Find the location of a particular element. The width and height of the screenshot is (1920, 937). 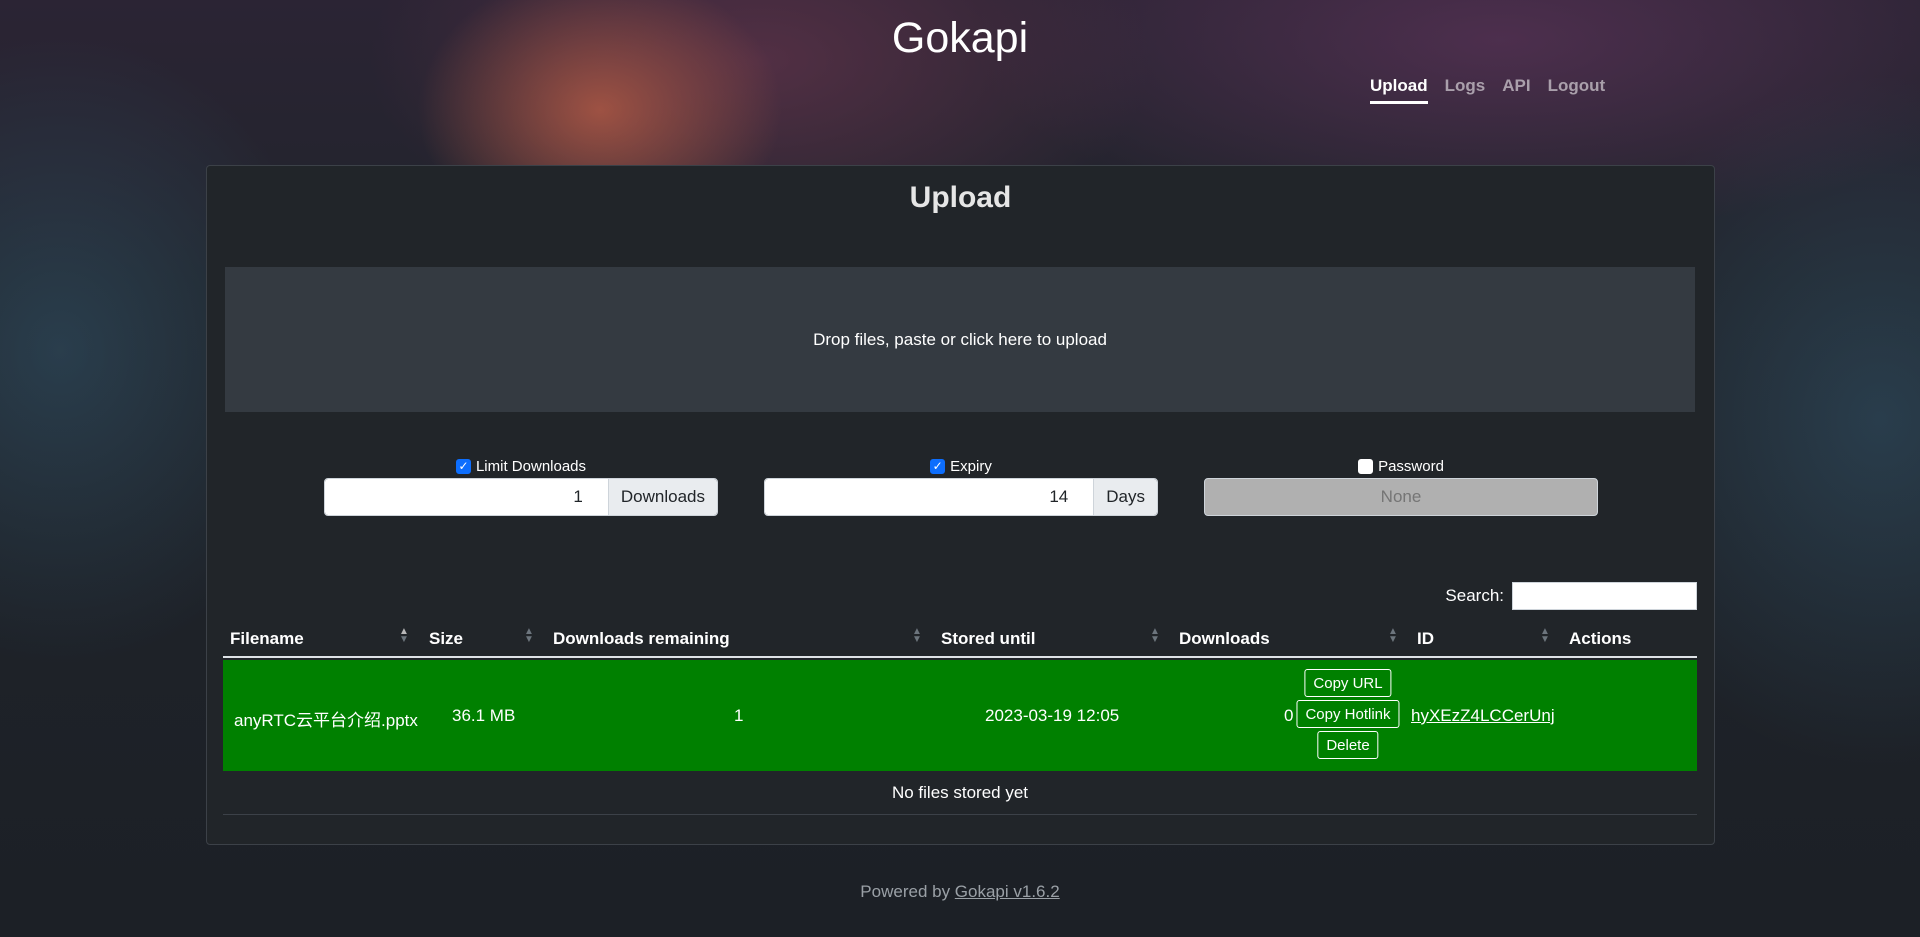

search-input is located at coordinates (1604, 596).